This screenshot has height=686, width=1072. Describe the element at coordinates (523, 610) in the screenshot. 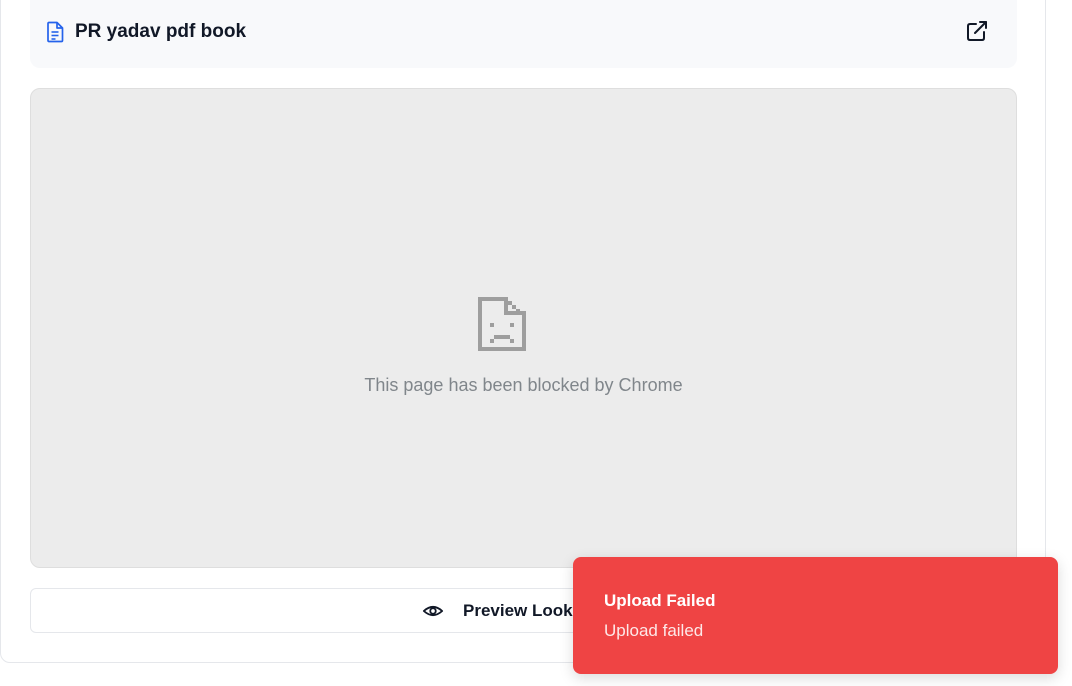

I see `preview-looks-label: Preview Looks` at that location.